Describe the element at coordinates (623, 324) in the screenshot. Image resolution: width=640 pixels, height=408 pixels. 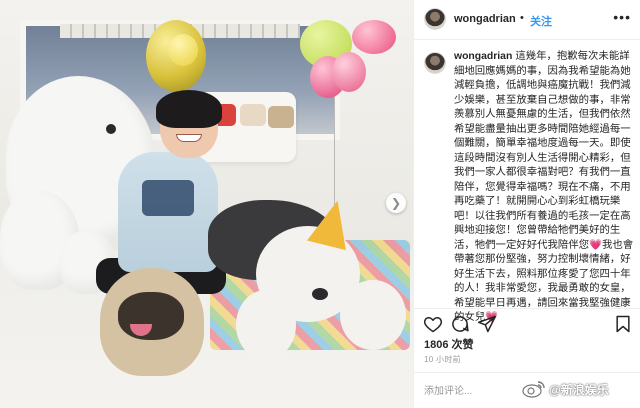
I see `bookmark-icon` at that location.